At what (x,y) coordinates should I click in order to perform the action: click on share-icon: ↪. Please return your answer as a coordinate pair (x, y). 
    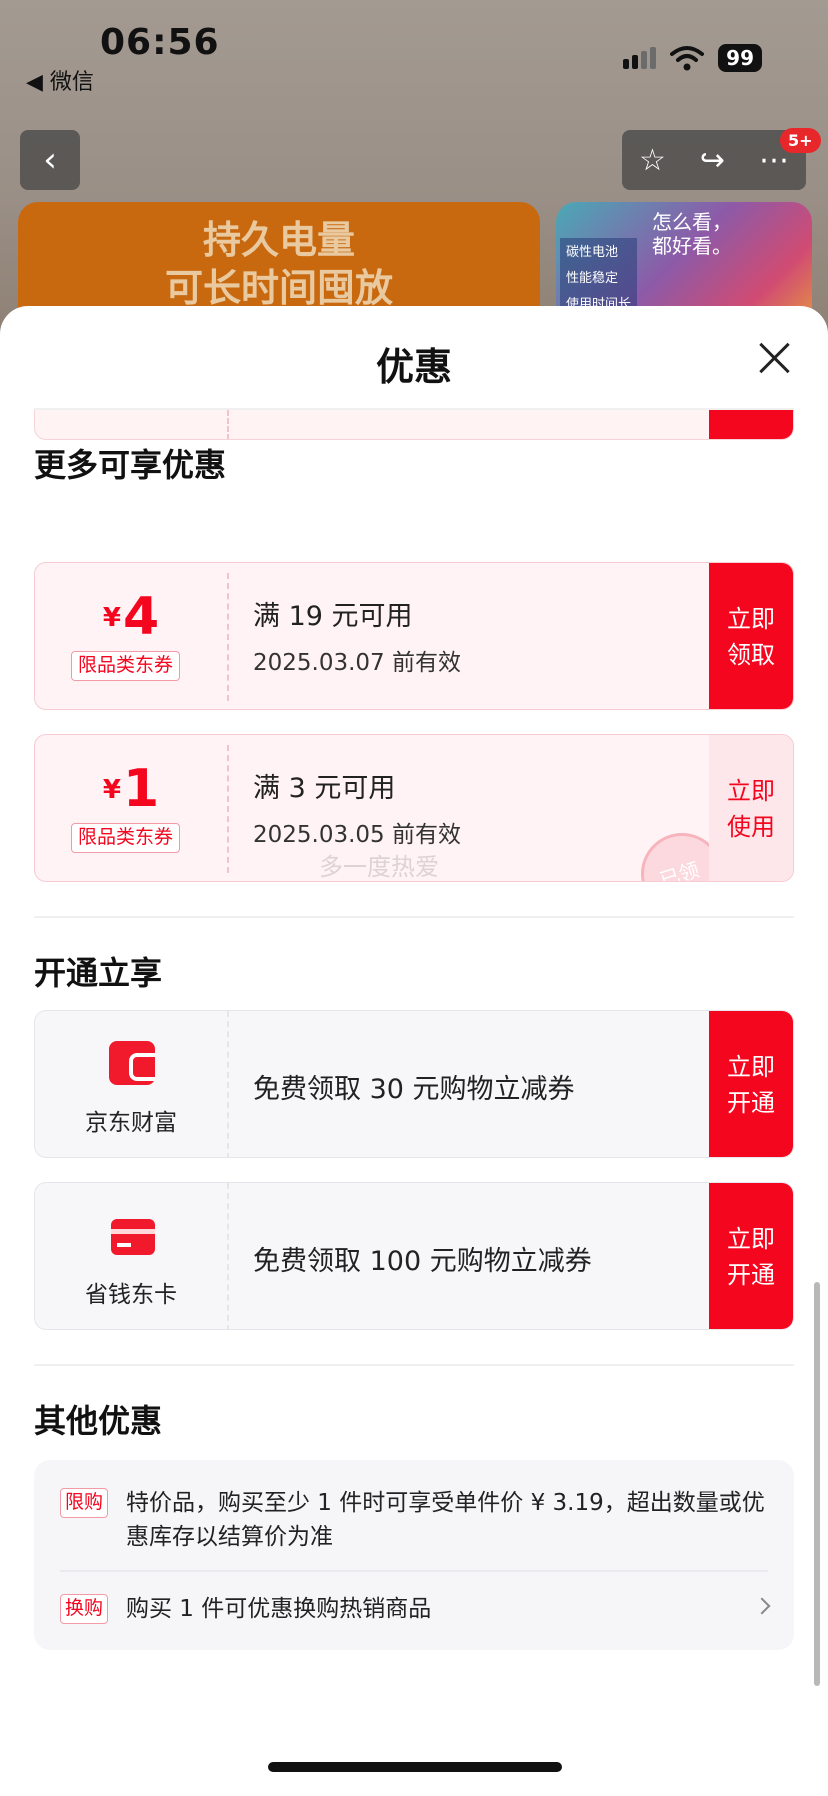
    Looking at the image, I should click on (712, 160).